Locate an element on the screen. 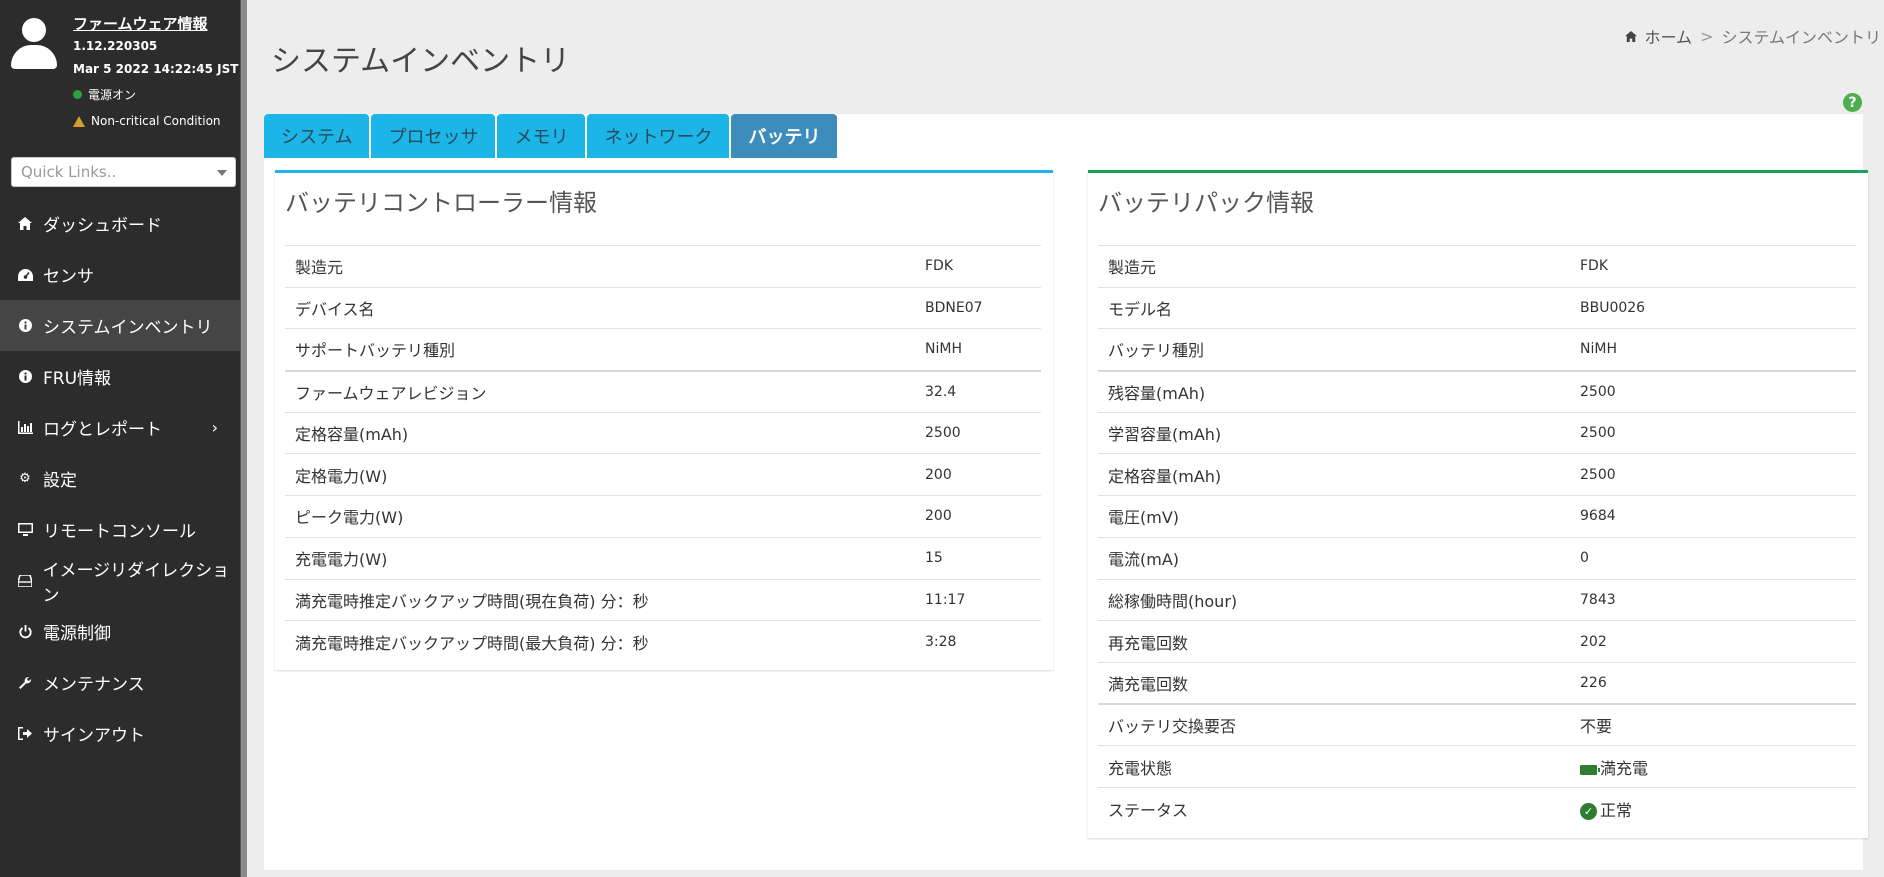  table-row: 総稼働時間(hour) 7843 is located at coordinates (1477, 599).